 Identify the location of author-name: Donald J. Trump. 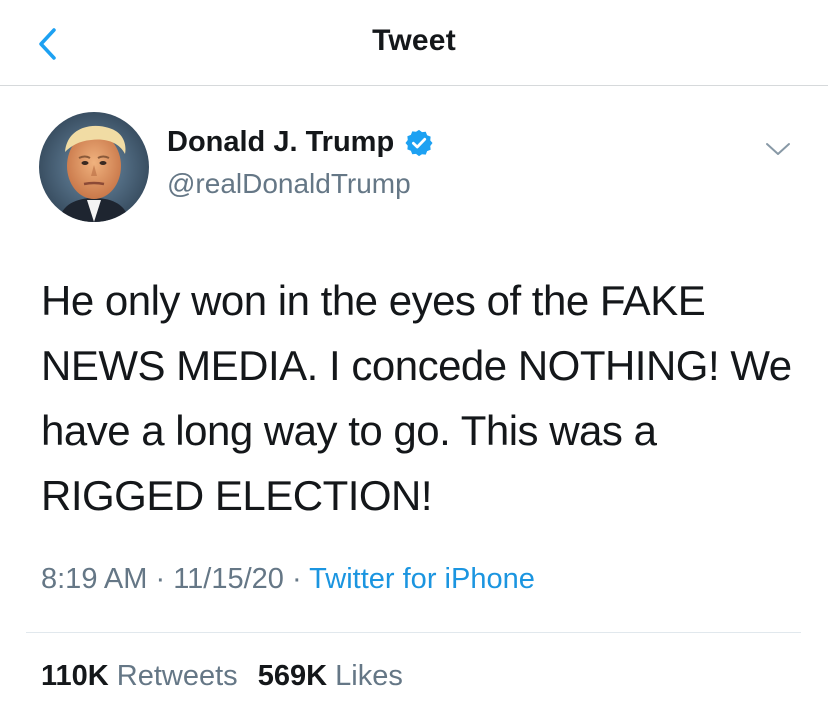
(300, 142).